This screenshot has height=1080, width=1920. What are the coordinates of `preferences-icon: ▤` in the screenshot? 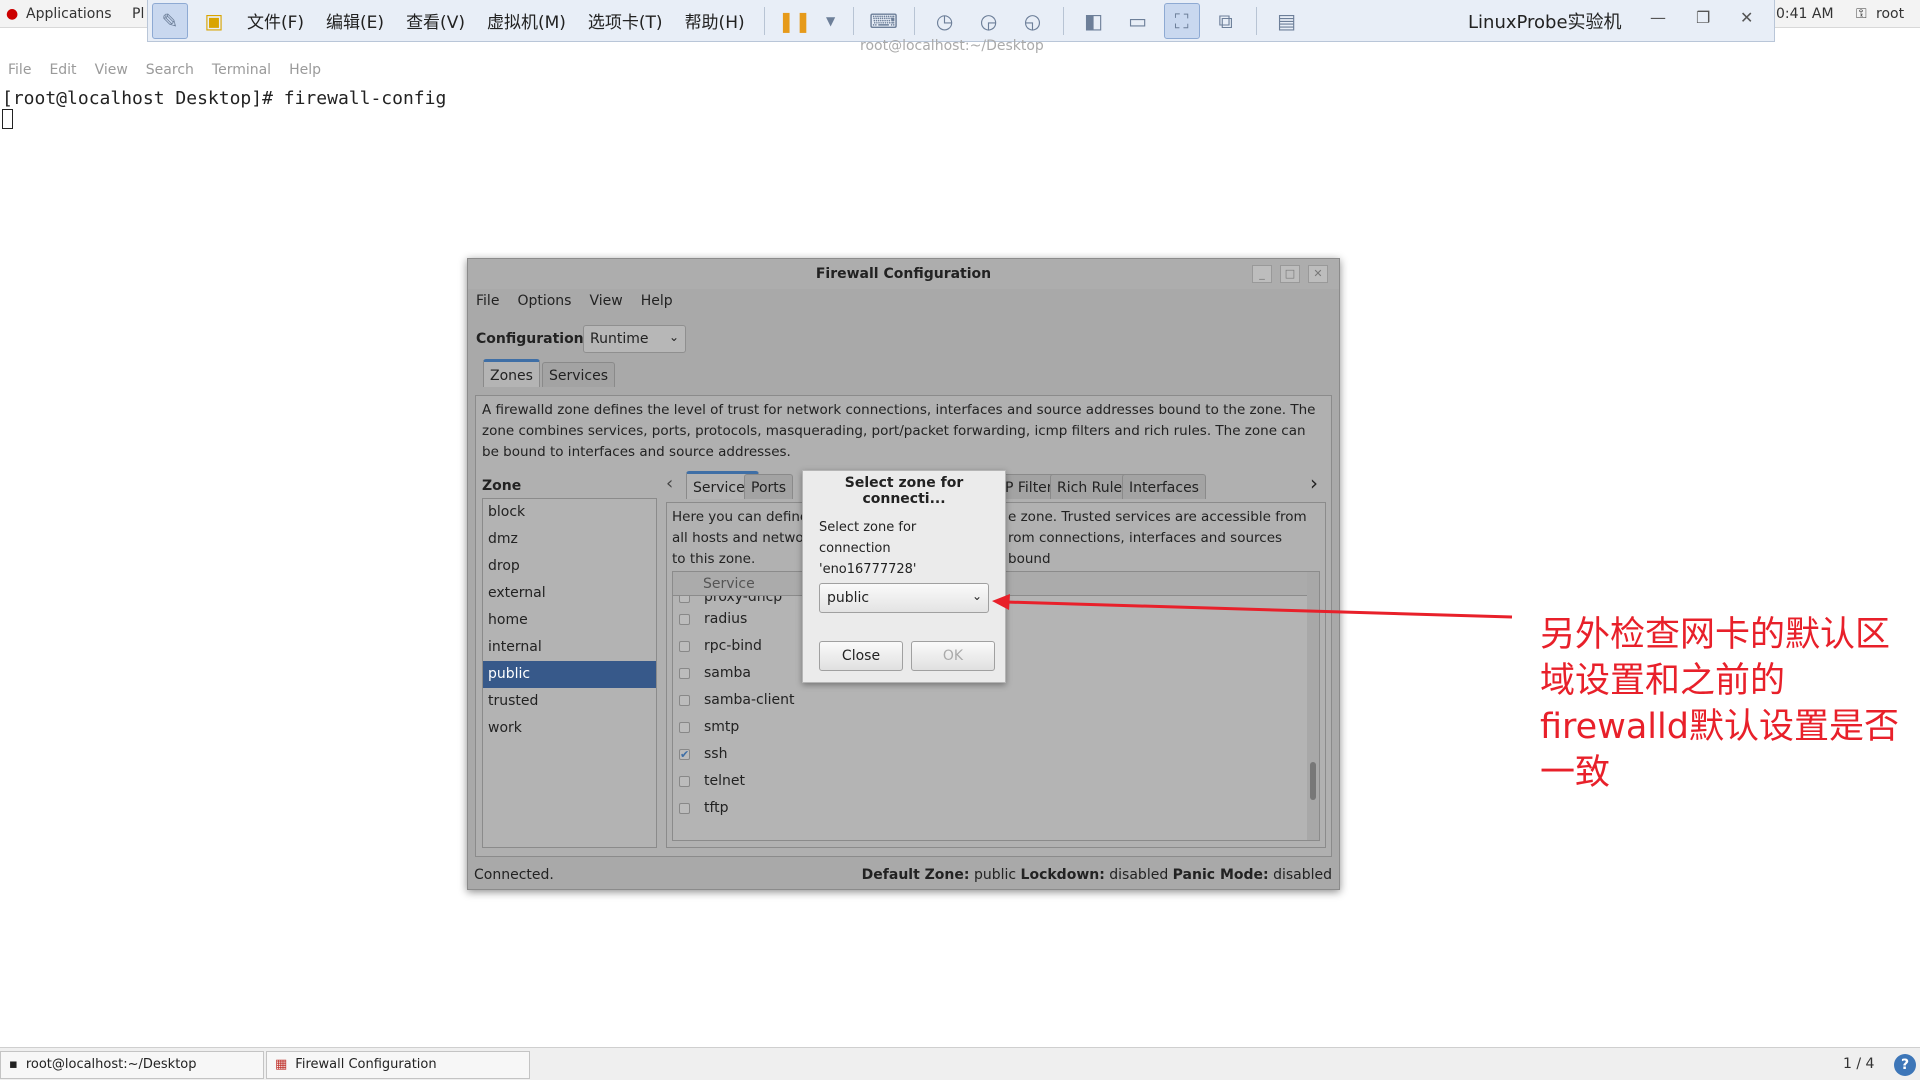 It's located at (1287, 21).